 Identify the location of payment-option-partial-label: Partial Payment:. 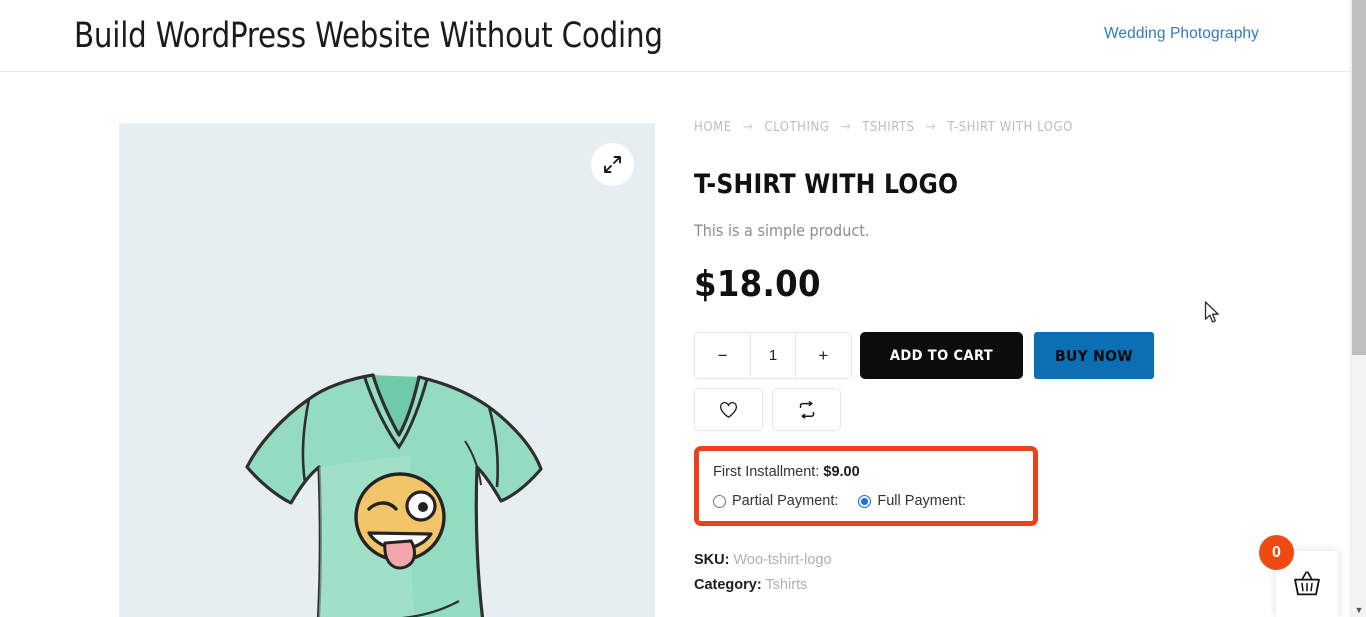
(785, 501).